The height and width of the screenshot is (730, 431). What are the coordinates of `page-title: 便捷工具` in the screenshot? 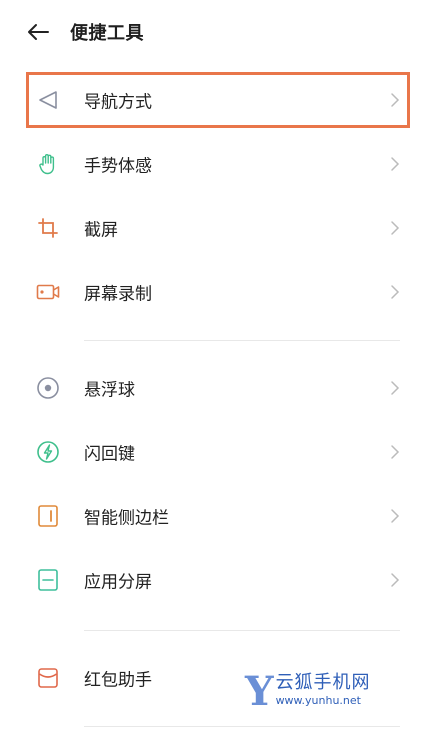 It's located at (107, 33).